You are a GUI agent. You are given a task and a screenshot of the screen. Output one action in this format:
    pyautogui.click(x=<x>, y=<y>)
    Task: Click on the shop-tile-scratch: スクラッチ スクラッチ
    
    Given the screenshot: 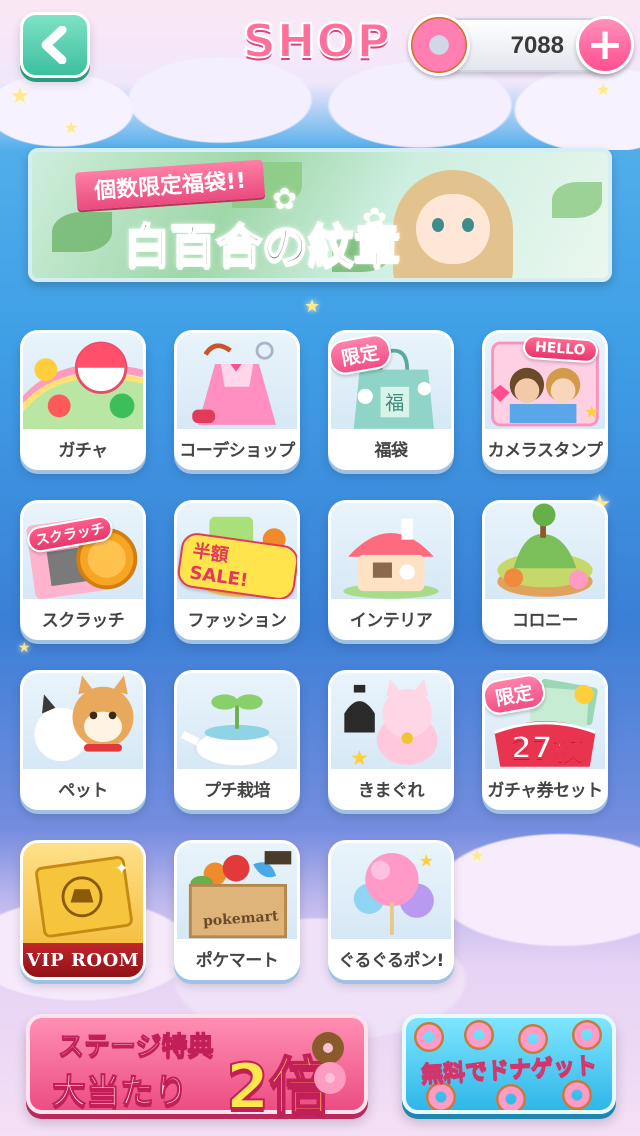 What is the action you would take?
    pyautogui.click(x=83, y=570)
    